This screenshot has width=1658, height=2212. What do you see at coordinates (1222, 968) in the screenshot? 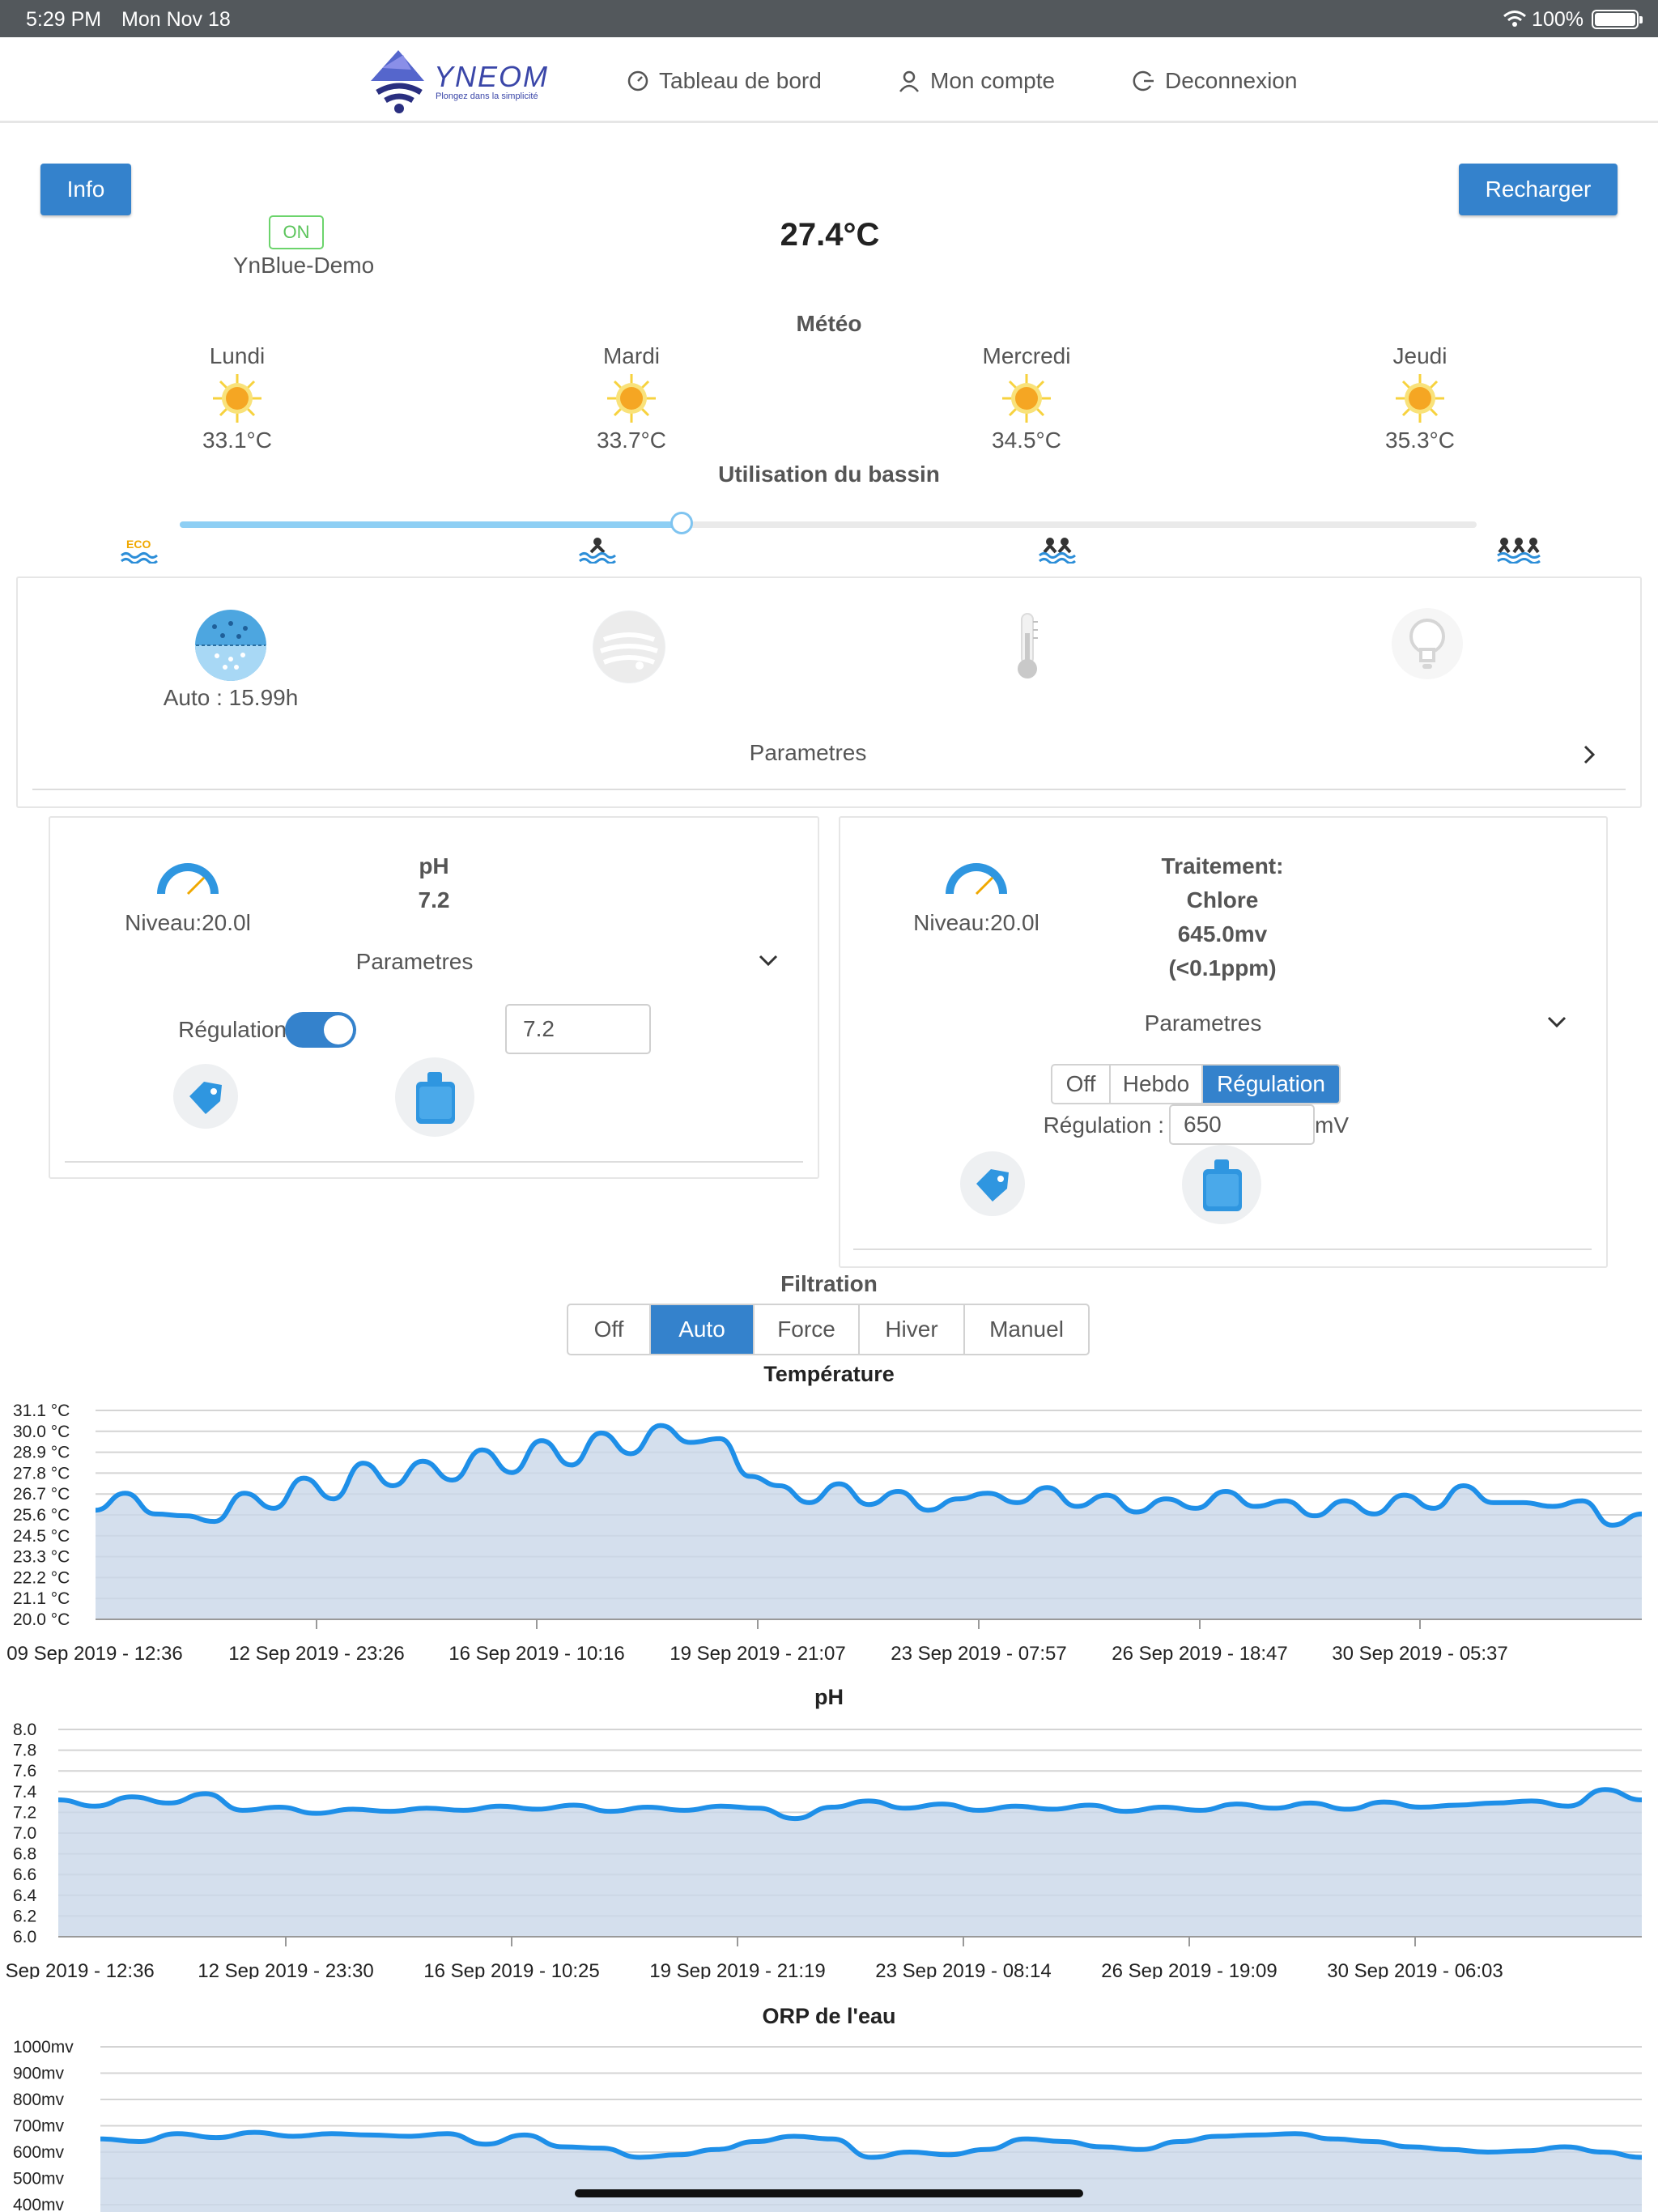
I see `chlore-ppm: (<0.1ppm)` at bounding box center [1222, 968].